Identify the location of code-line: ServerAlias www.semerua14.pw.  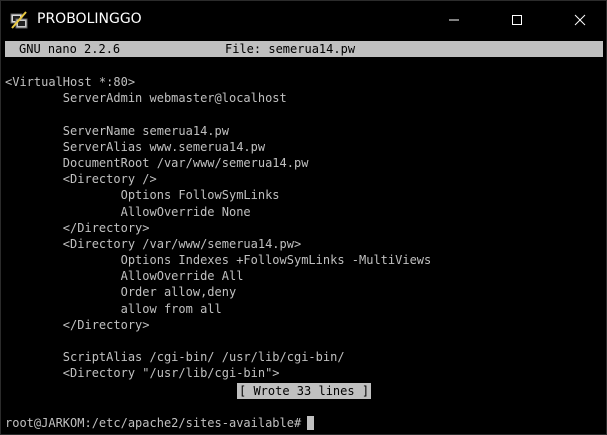
(135, 146).